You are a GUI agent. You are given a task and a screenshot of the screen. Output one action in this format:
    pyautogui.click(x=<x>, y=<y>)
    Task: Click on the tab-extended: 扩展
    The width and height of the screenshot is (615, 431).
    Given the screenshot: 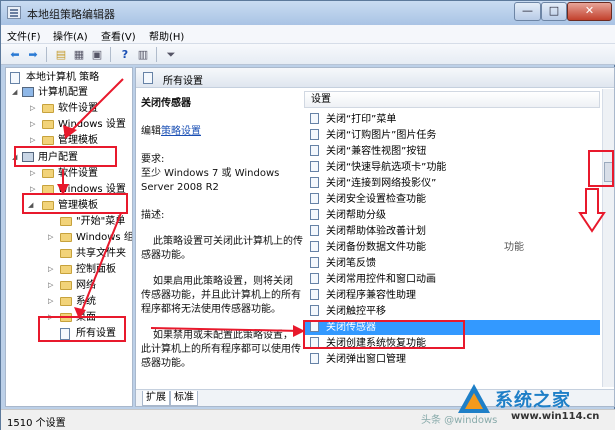 What is the action you would take?
    pyautogui.click(x=156, y=398)
    